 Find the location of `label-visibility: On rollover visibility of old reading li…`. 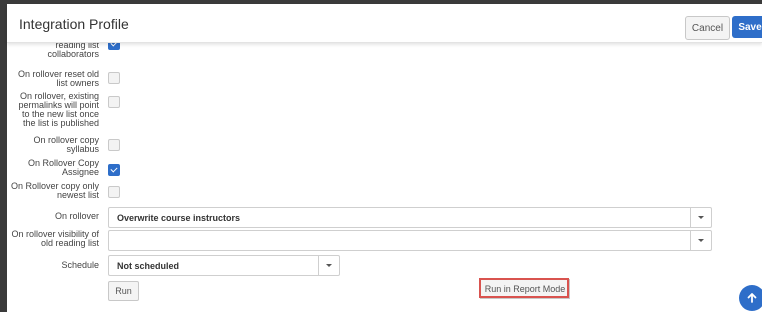

label-visibility: On rollover visibility of old reading li… is located at coordinates (55, 238).